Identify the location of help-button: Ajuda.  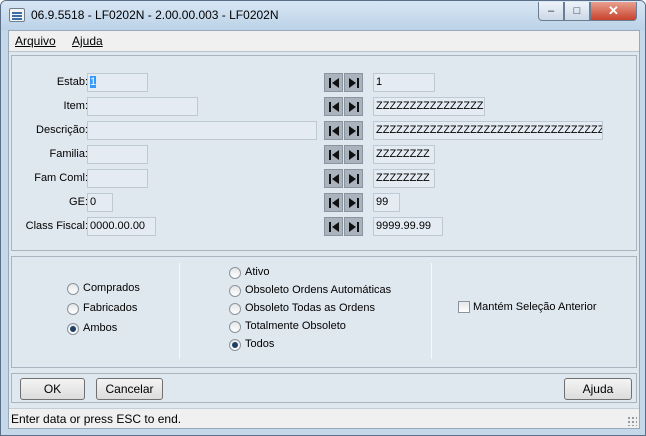
(598, 389).